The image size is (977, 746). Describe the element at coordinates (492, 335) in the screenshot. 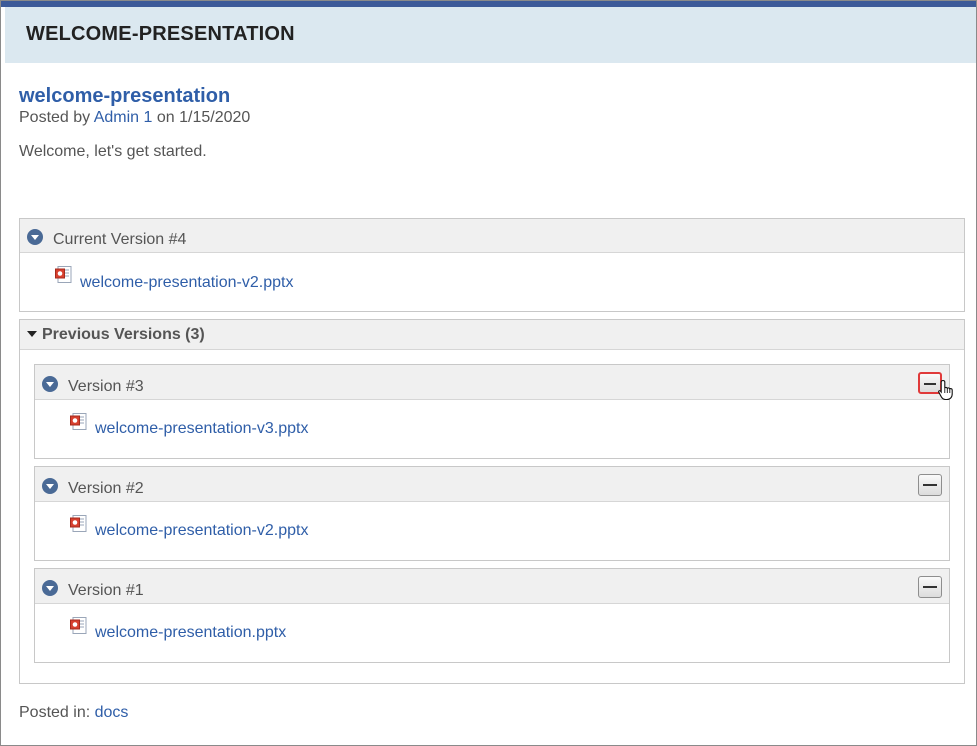

I see `previous-versions-header: Previous Versions (3)` at that location.